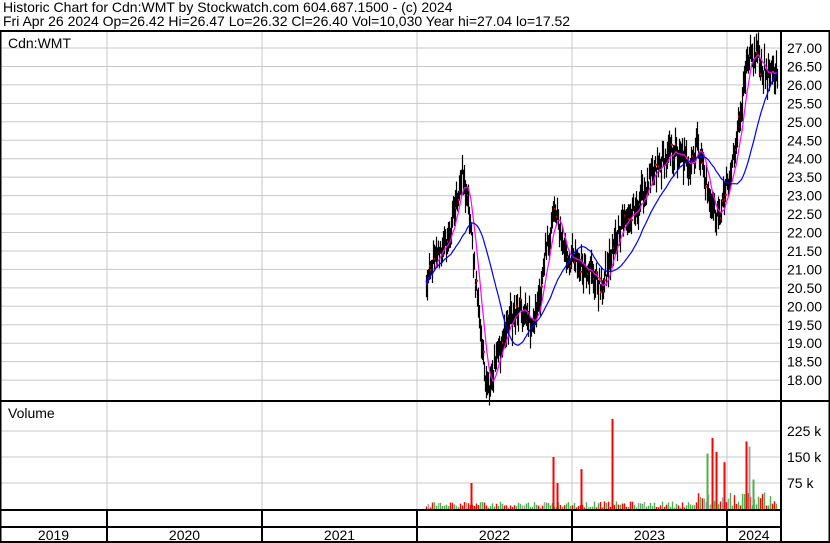 This screenshot has height=543, width=830. What do you see at coordinates (804, 122) in the screenshot?
I see `price-tick-label: 25.00` at bounding box center [804, 122].